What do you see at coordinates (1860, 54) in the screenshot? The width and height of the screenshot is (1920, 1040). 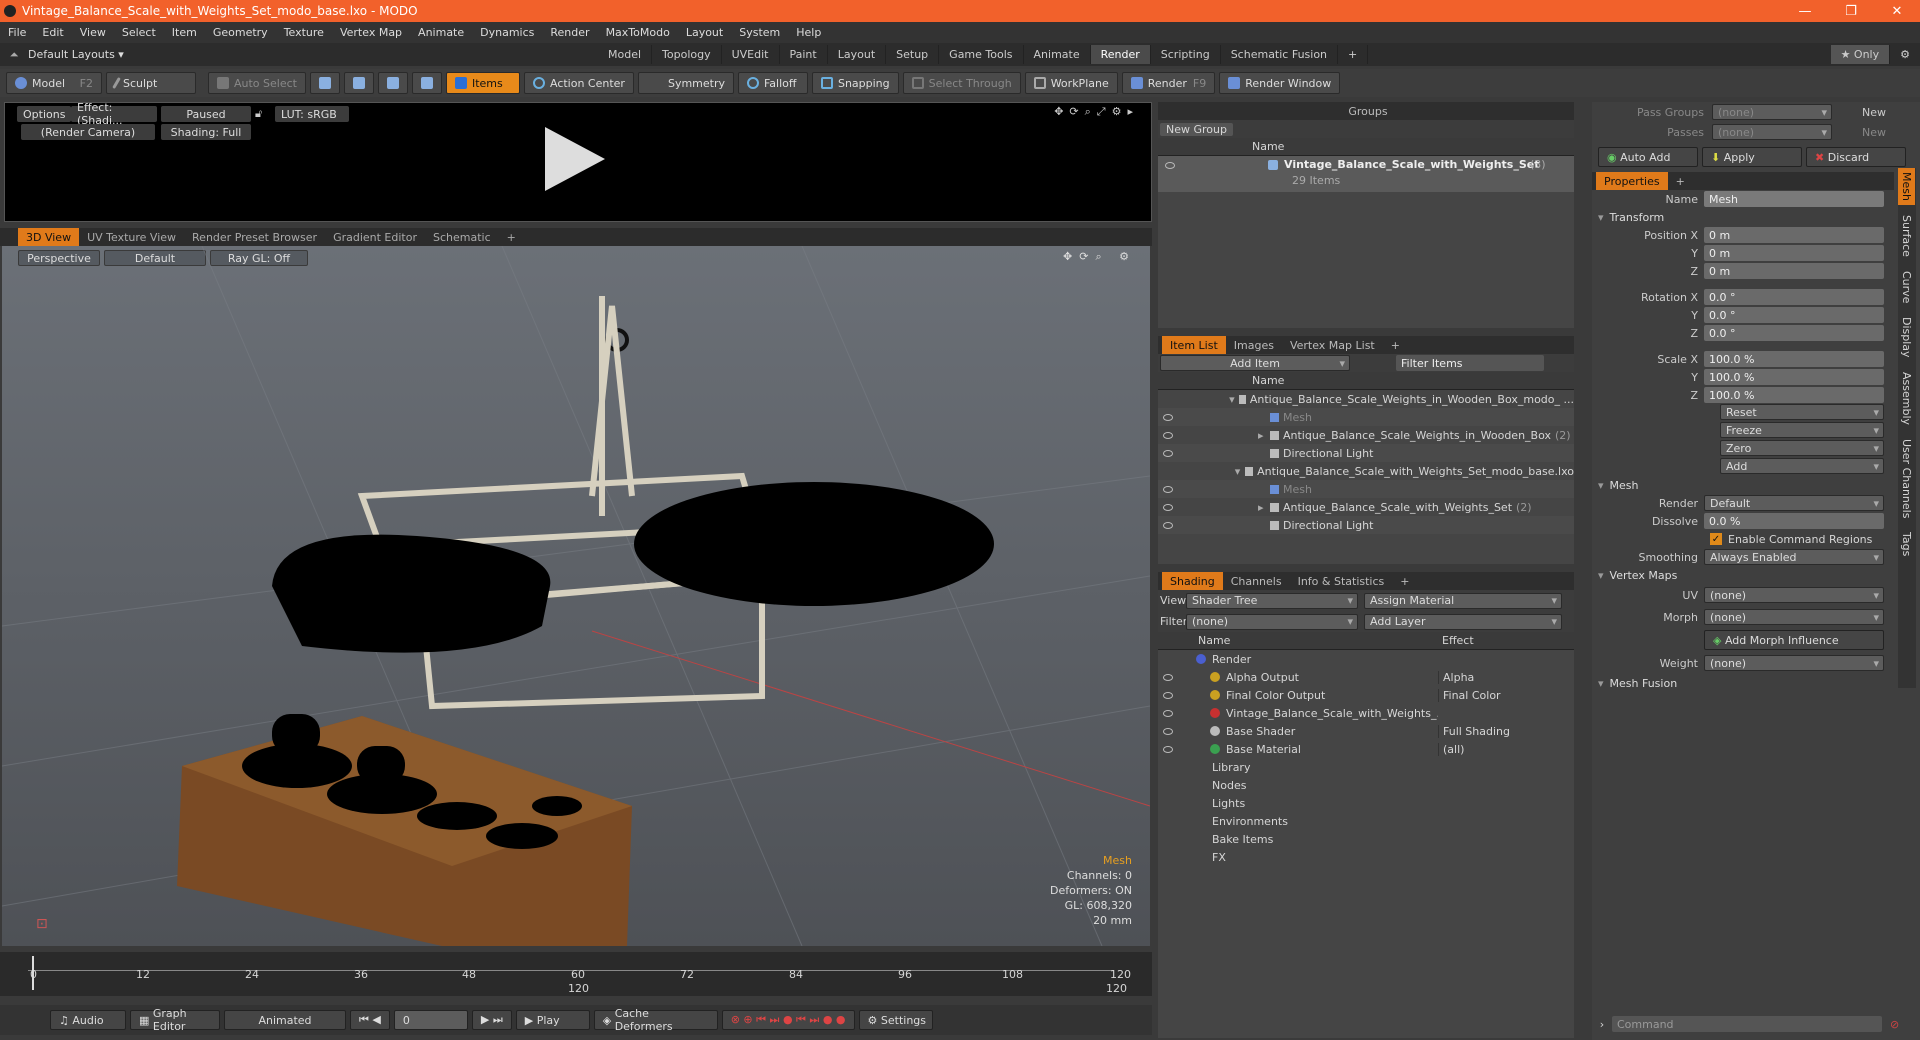 I see `only-button: ★ Only` at bounding box center [1860, 54].